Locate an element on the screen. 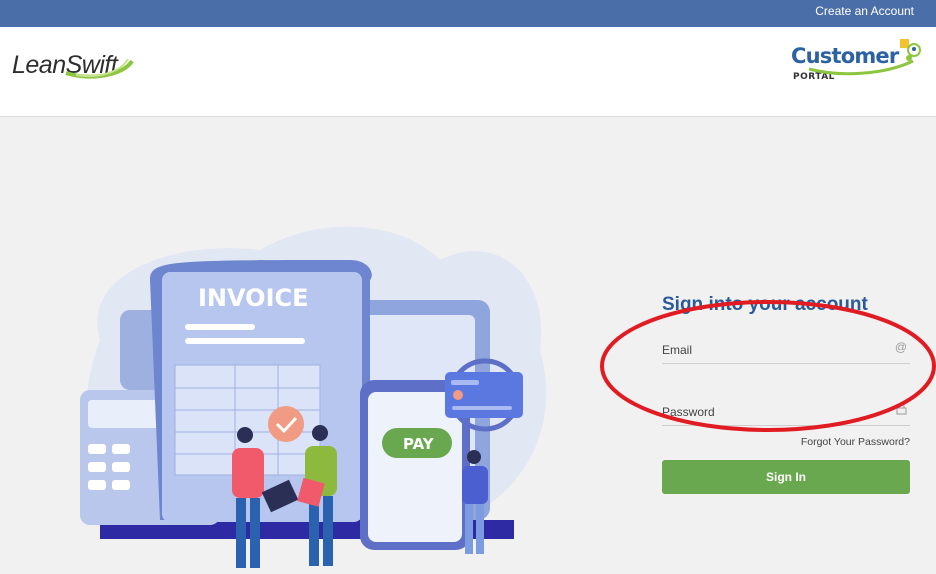  at-icon: @ is located at coordinates (900, 347).